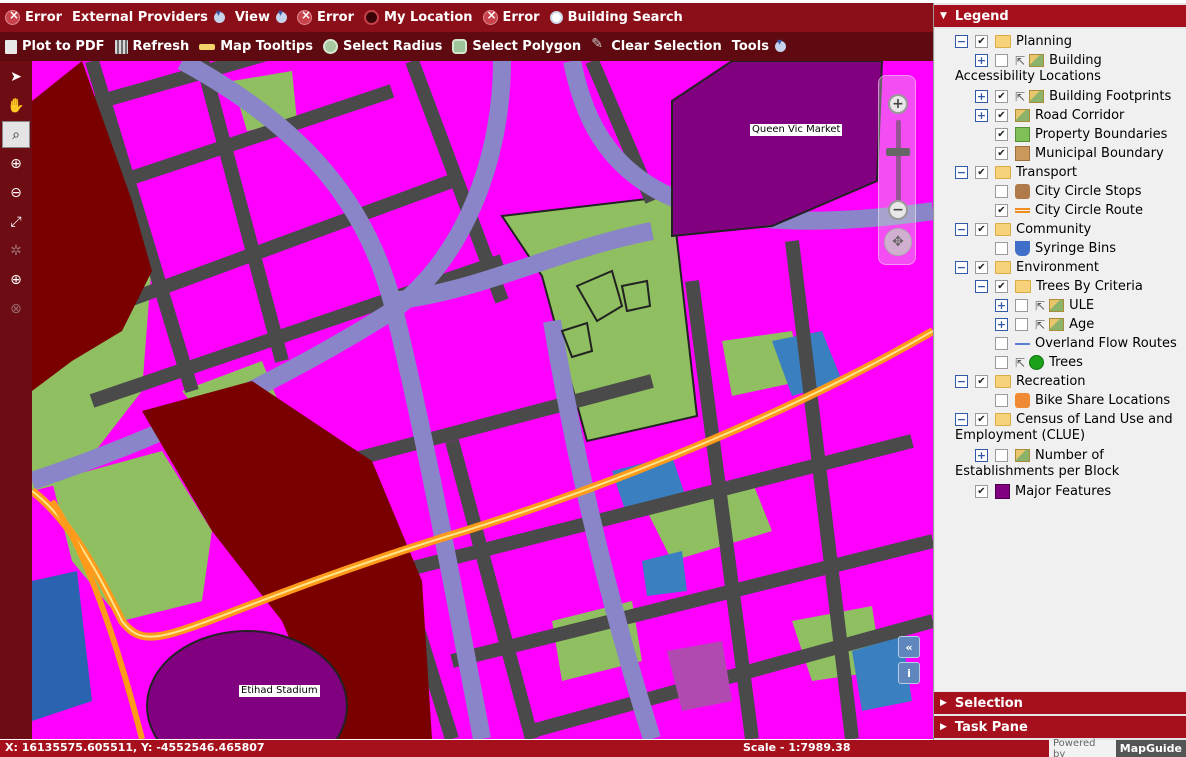 This screenshot has height=757, width=1186. What do you see at coordinates (1020, 381) in the screenshot?
I see `legend-group-recreation: − Recreation` at bounding box center [1020, 381].